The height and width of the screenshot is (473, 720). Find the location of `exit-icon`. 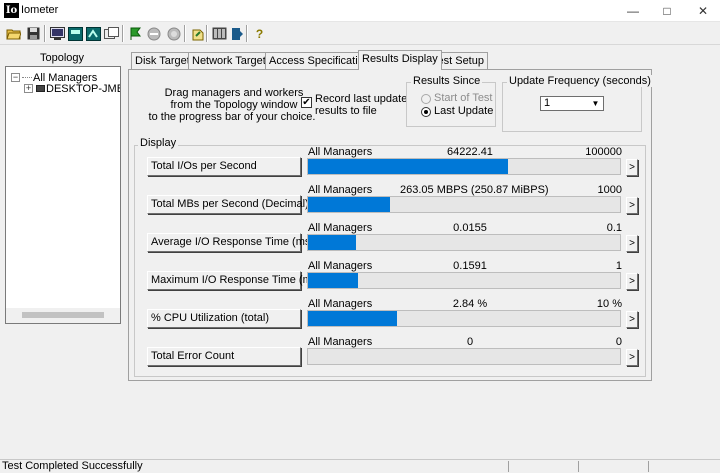

exit-icon is located at coordinates (219, 33).